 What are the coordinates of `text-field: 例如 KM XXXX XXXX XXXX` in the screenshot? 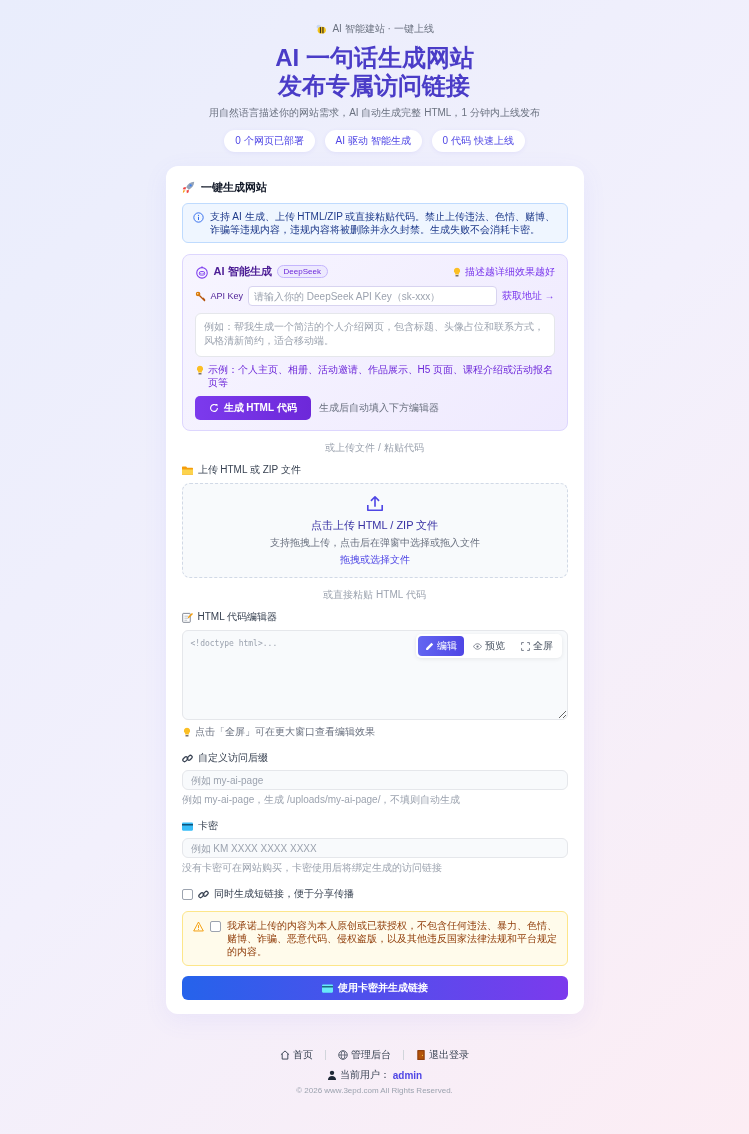 It's located at (374, 848).